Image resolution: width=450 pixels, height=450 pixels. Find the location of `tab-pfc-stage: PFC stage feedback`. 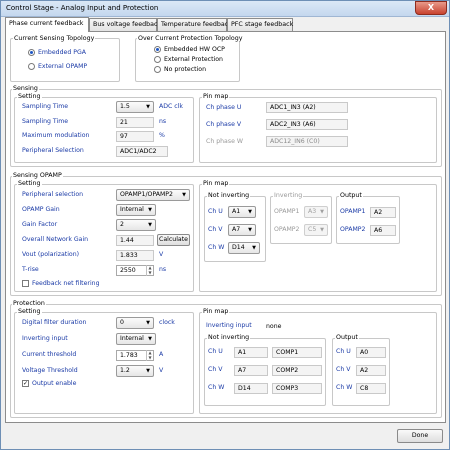

tab-pfc-stage: PFC stage feedback is located at coordinates (260, 24).